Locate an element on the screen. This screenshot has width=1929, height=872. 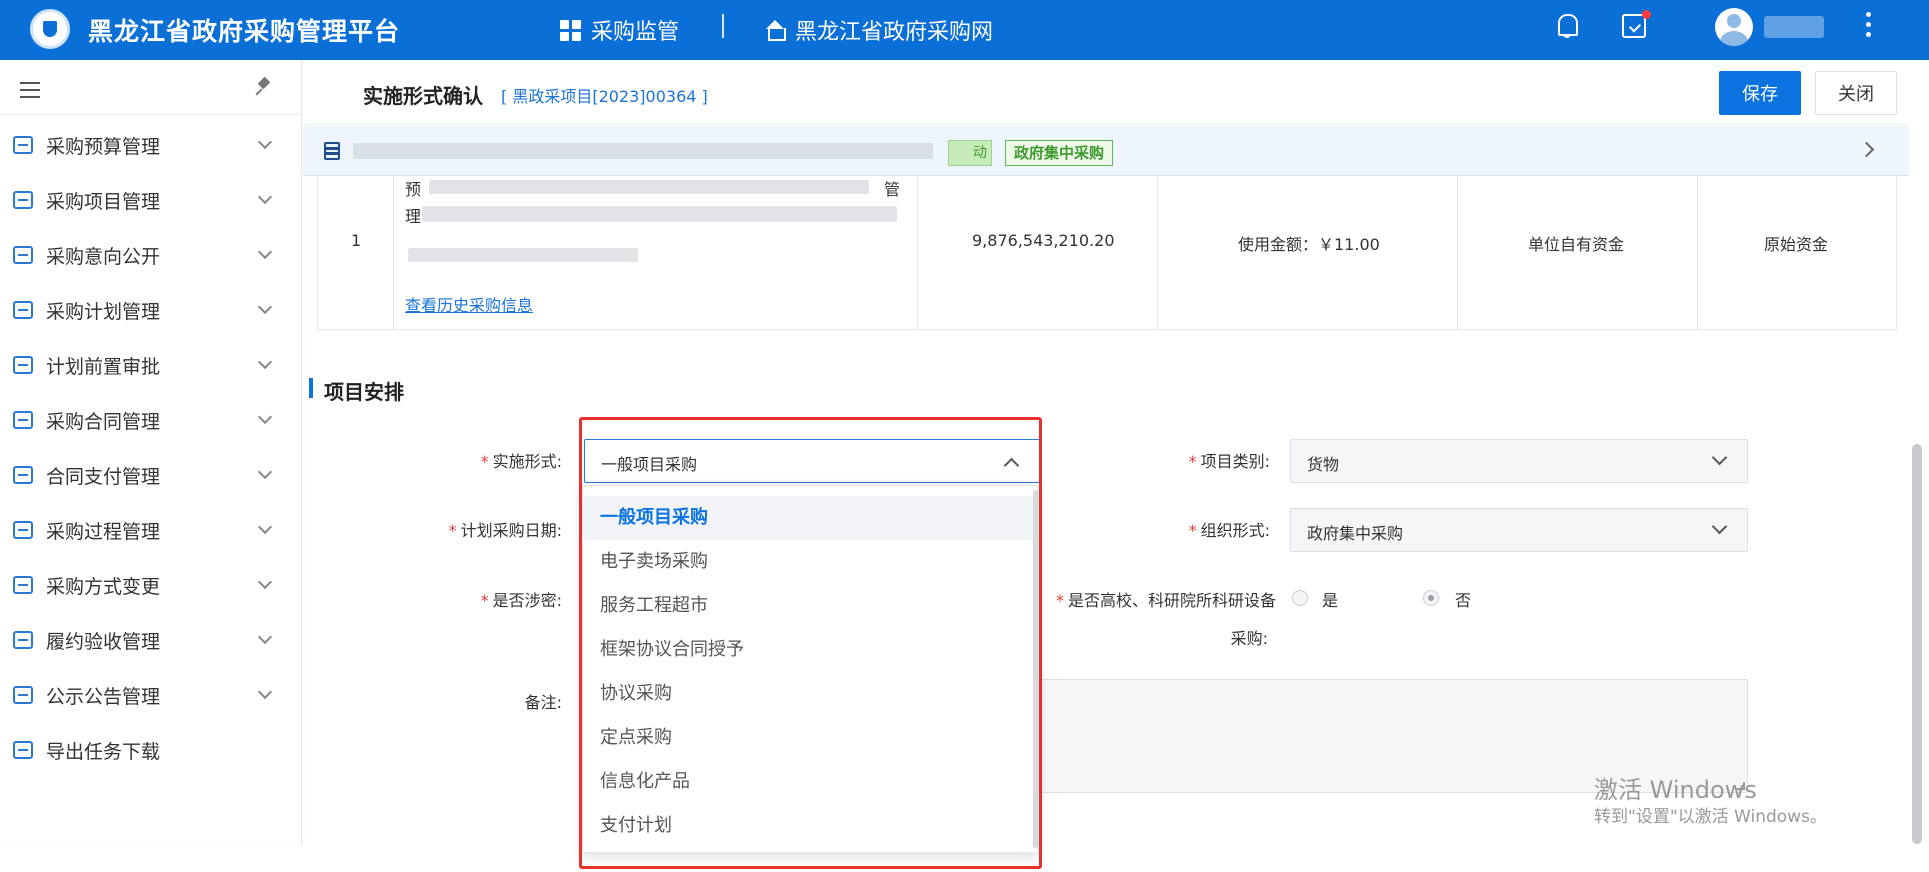
category-label: * 项目类别: is located at coordinates (1229, 461).